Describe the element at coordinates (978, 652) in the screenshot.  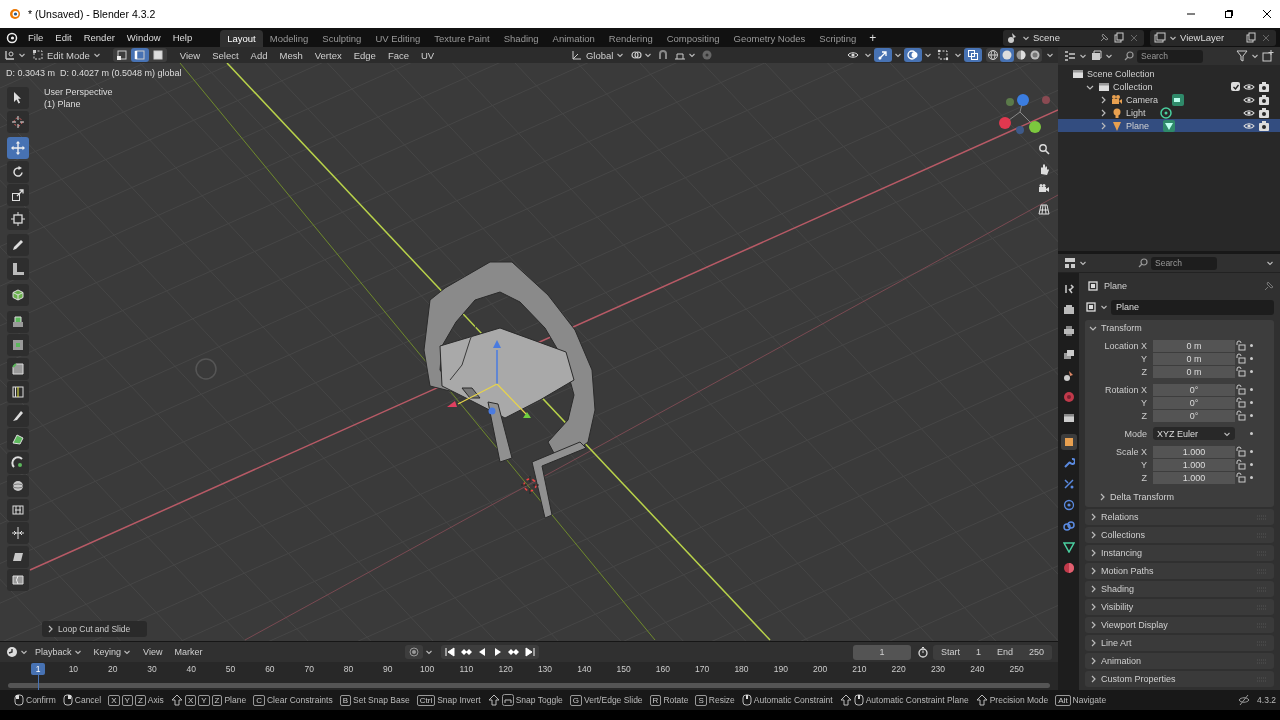
I see `start-frame-field: 1` at that location.